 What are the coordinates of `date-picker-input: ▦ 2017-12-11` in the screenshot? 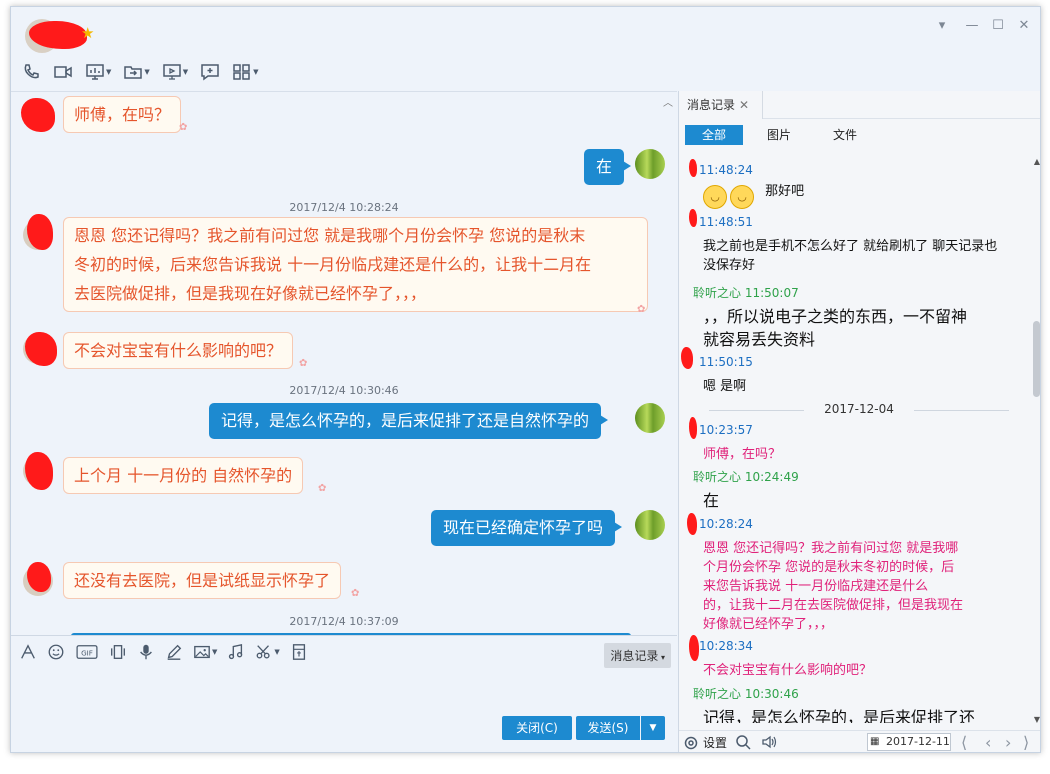 It's located at (909, 742).